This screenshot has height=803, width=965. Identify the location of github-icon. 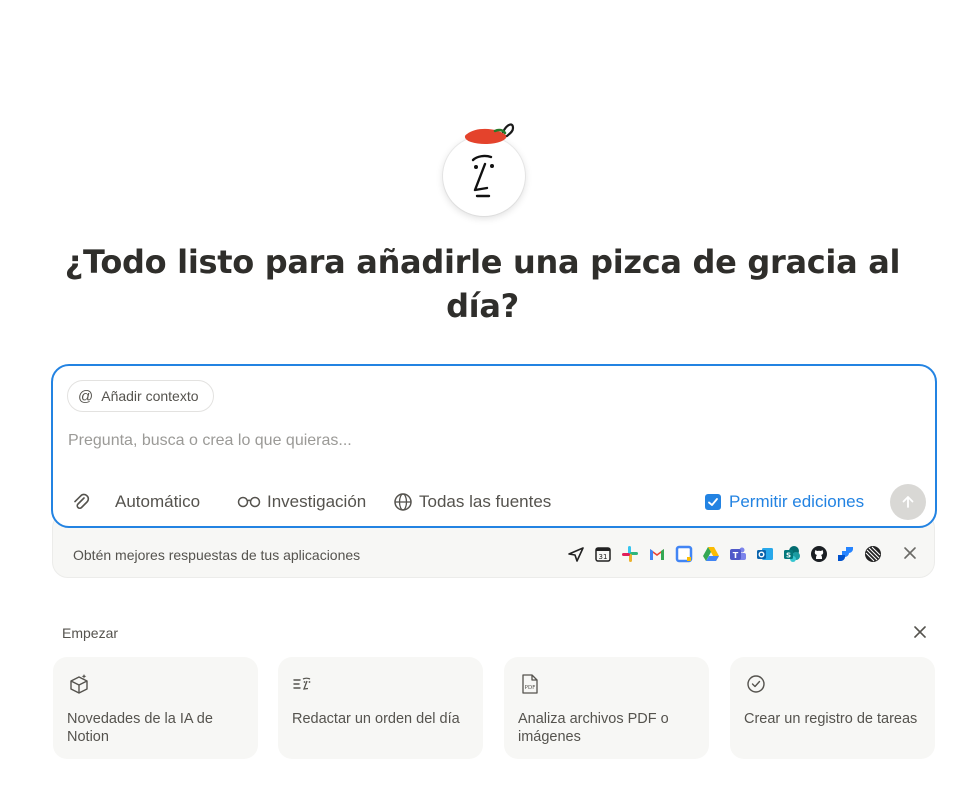
(818, 553).